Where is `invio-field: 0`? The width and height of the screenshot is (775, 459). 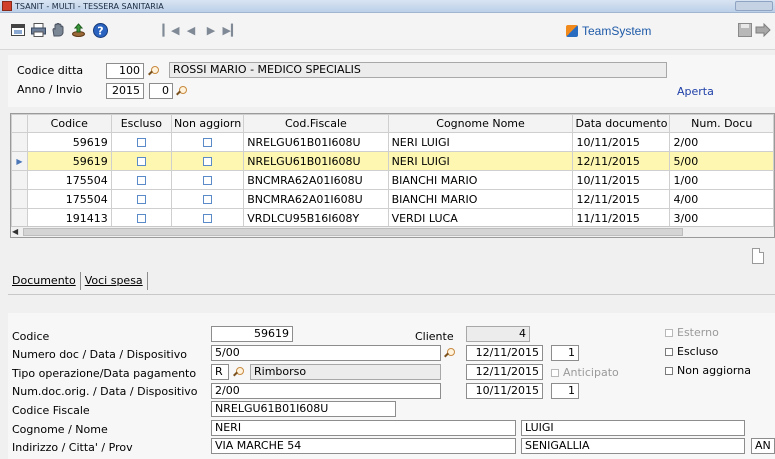 invio-field: 0 is located at coordinates (161, 91).